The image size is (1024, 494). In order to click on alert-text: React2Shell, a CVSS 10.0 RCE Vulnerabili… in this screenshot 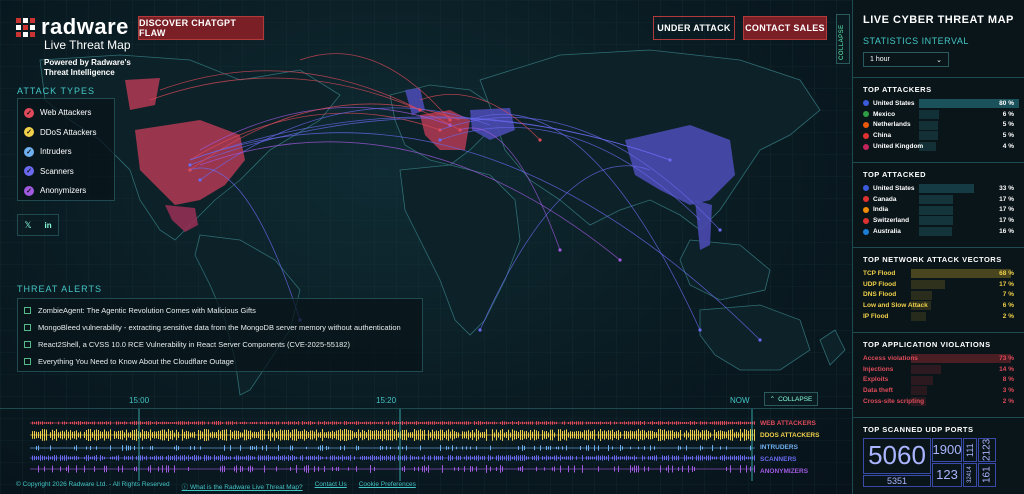, I will do `click(194, 344)`.